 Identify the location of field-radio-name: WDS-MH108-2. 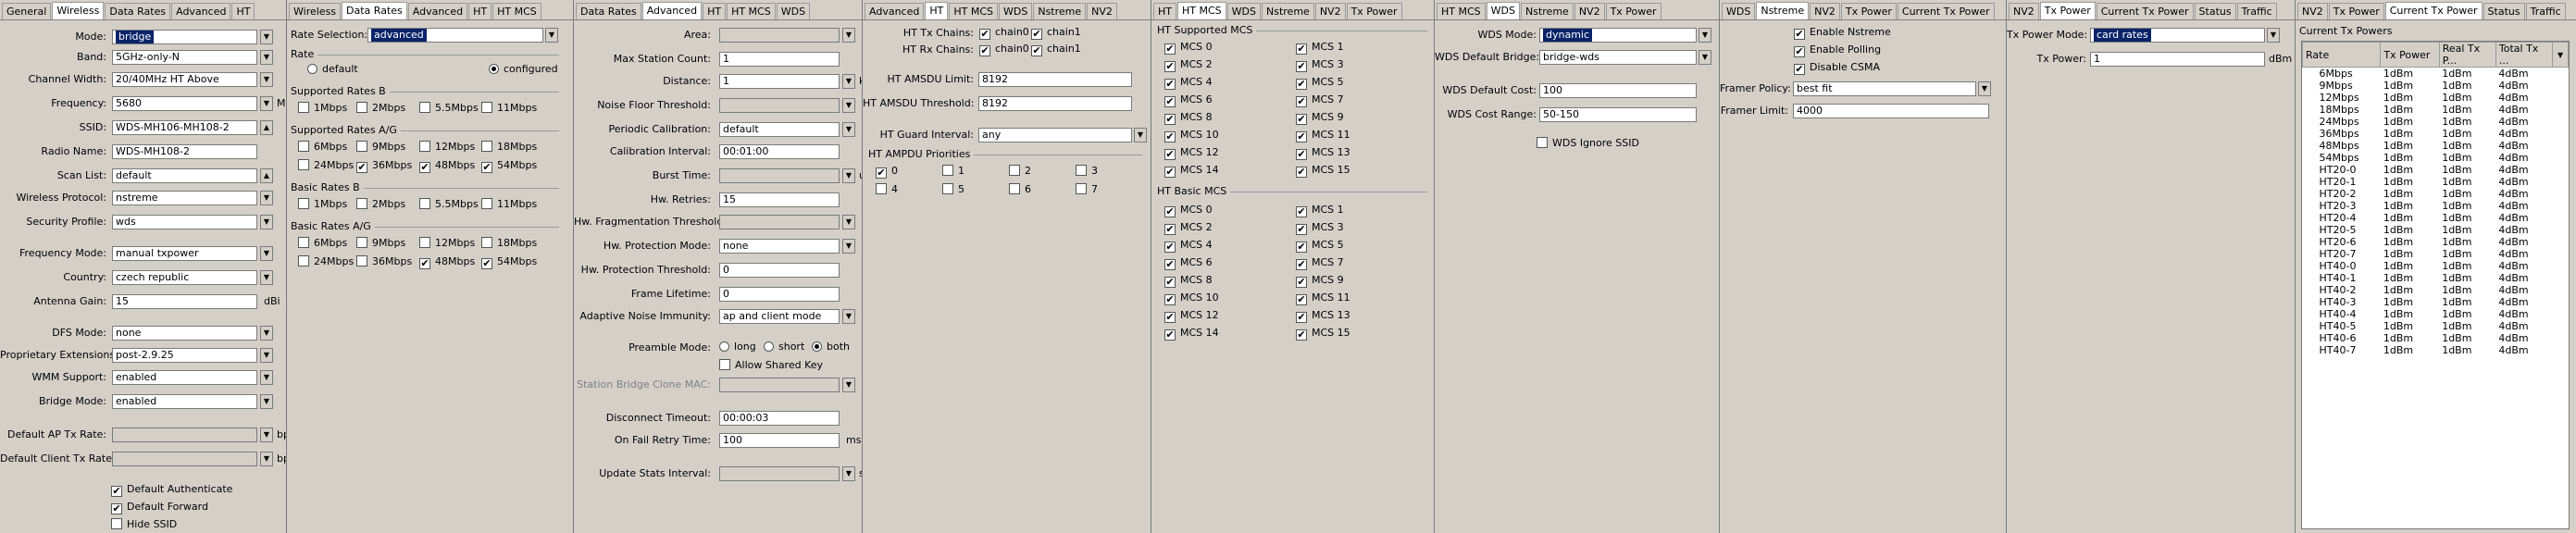
(184, 151).